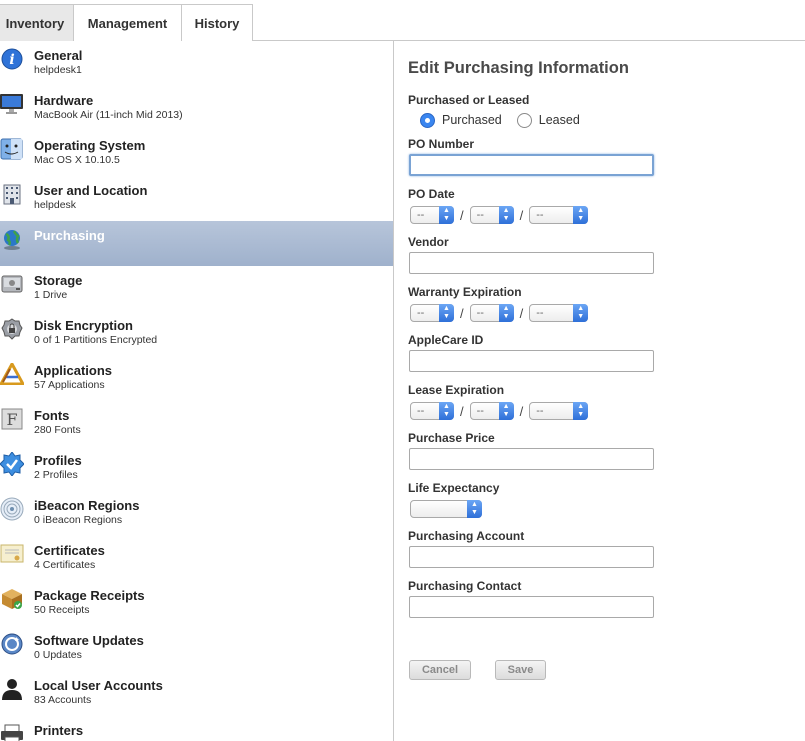 This screenshot has height=741, width=805. I want to click on sidebar-item-applications: Applications 57 Applications, so click(196, 378).